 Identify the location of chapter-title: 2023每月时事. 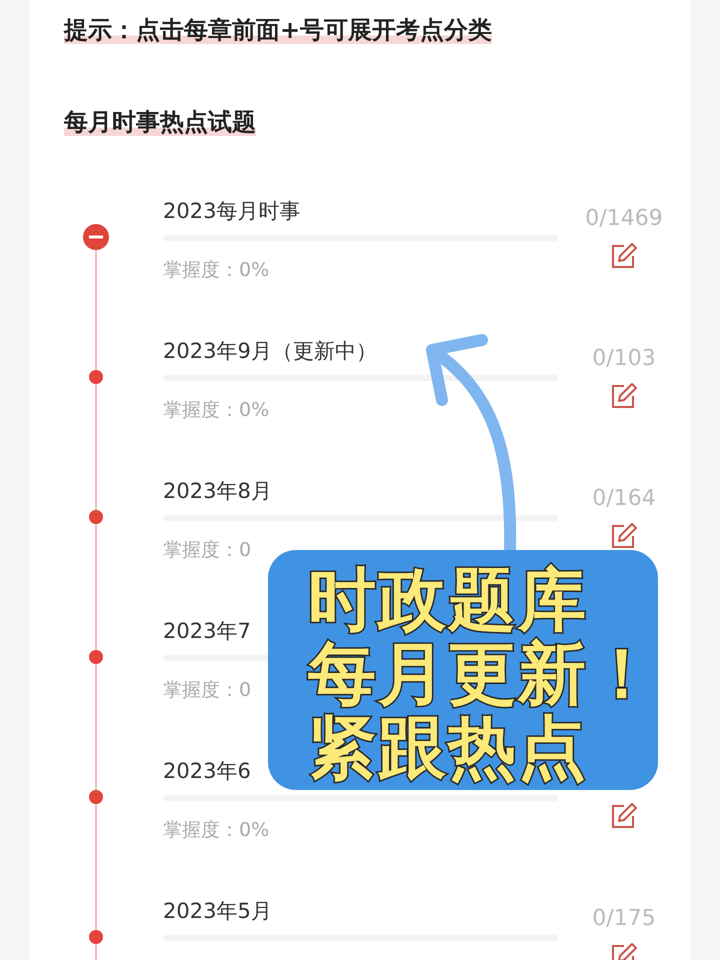
(231, 212).